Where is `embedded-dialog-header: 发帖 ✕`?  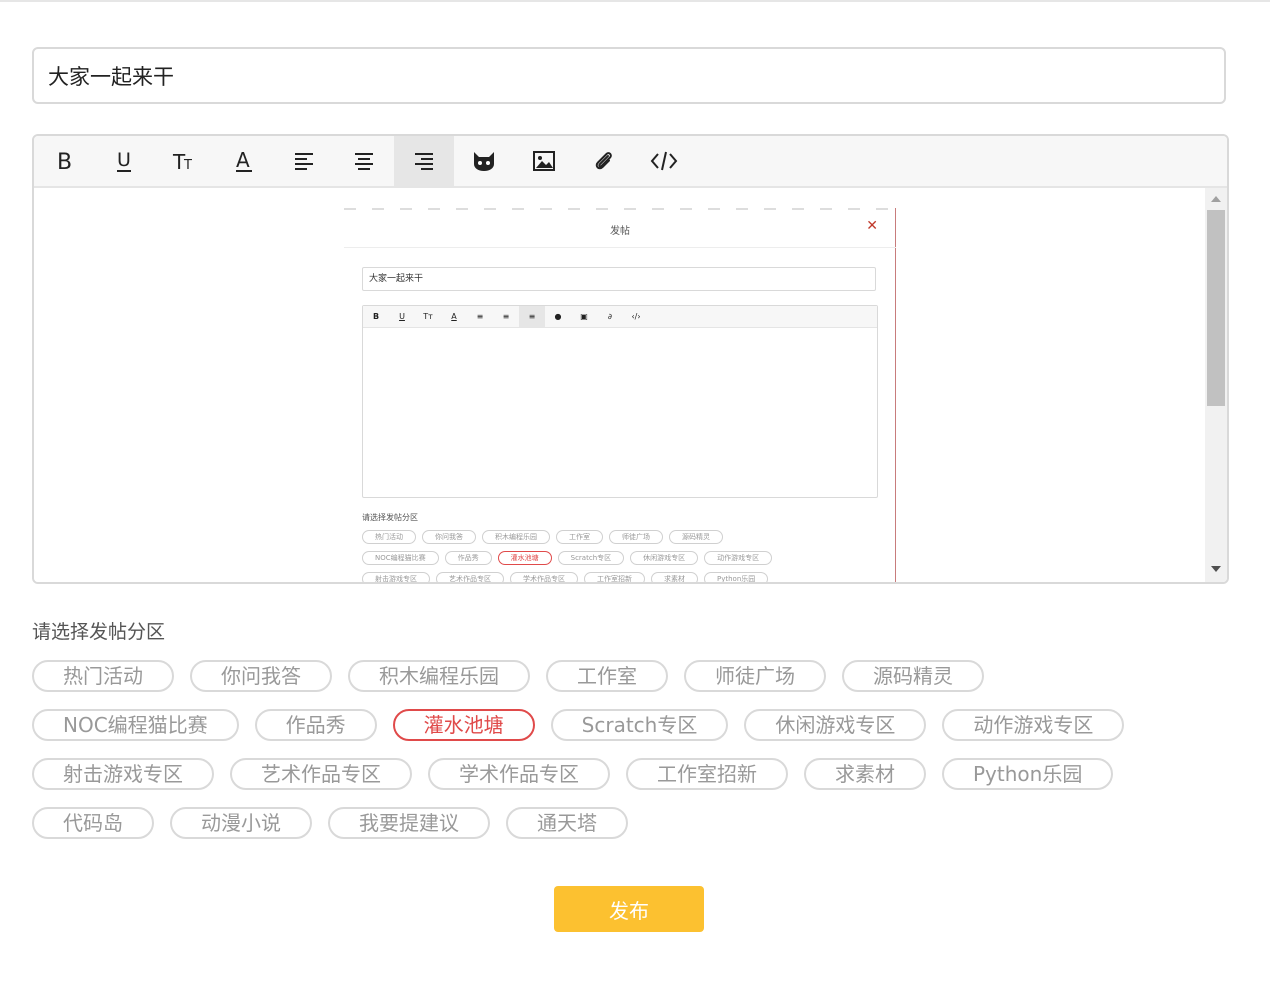
embedded-dialog-header: 发帖 ✕ is located at coordinates (620, 229).